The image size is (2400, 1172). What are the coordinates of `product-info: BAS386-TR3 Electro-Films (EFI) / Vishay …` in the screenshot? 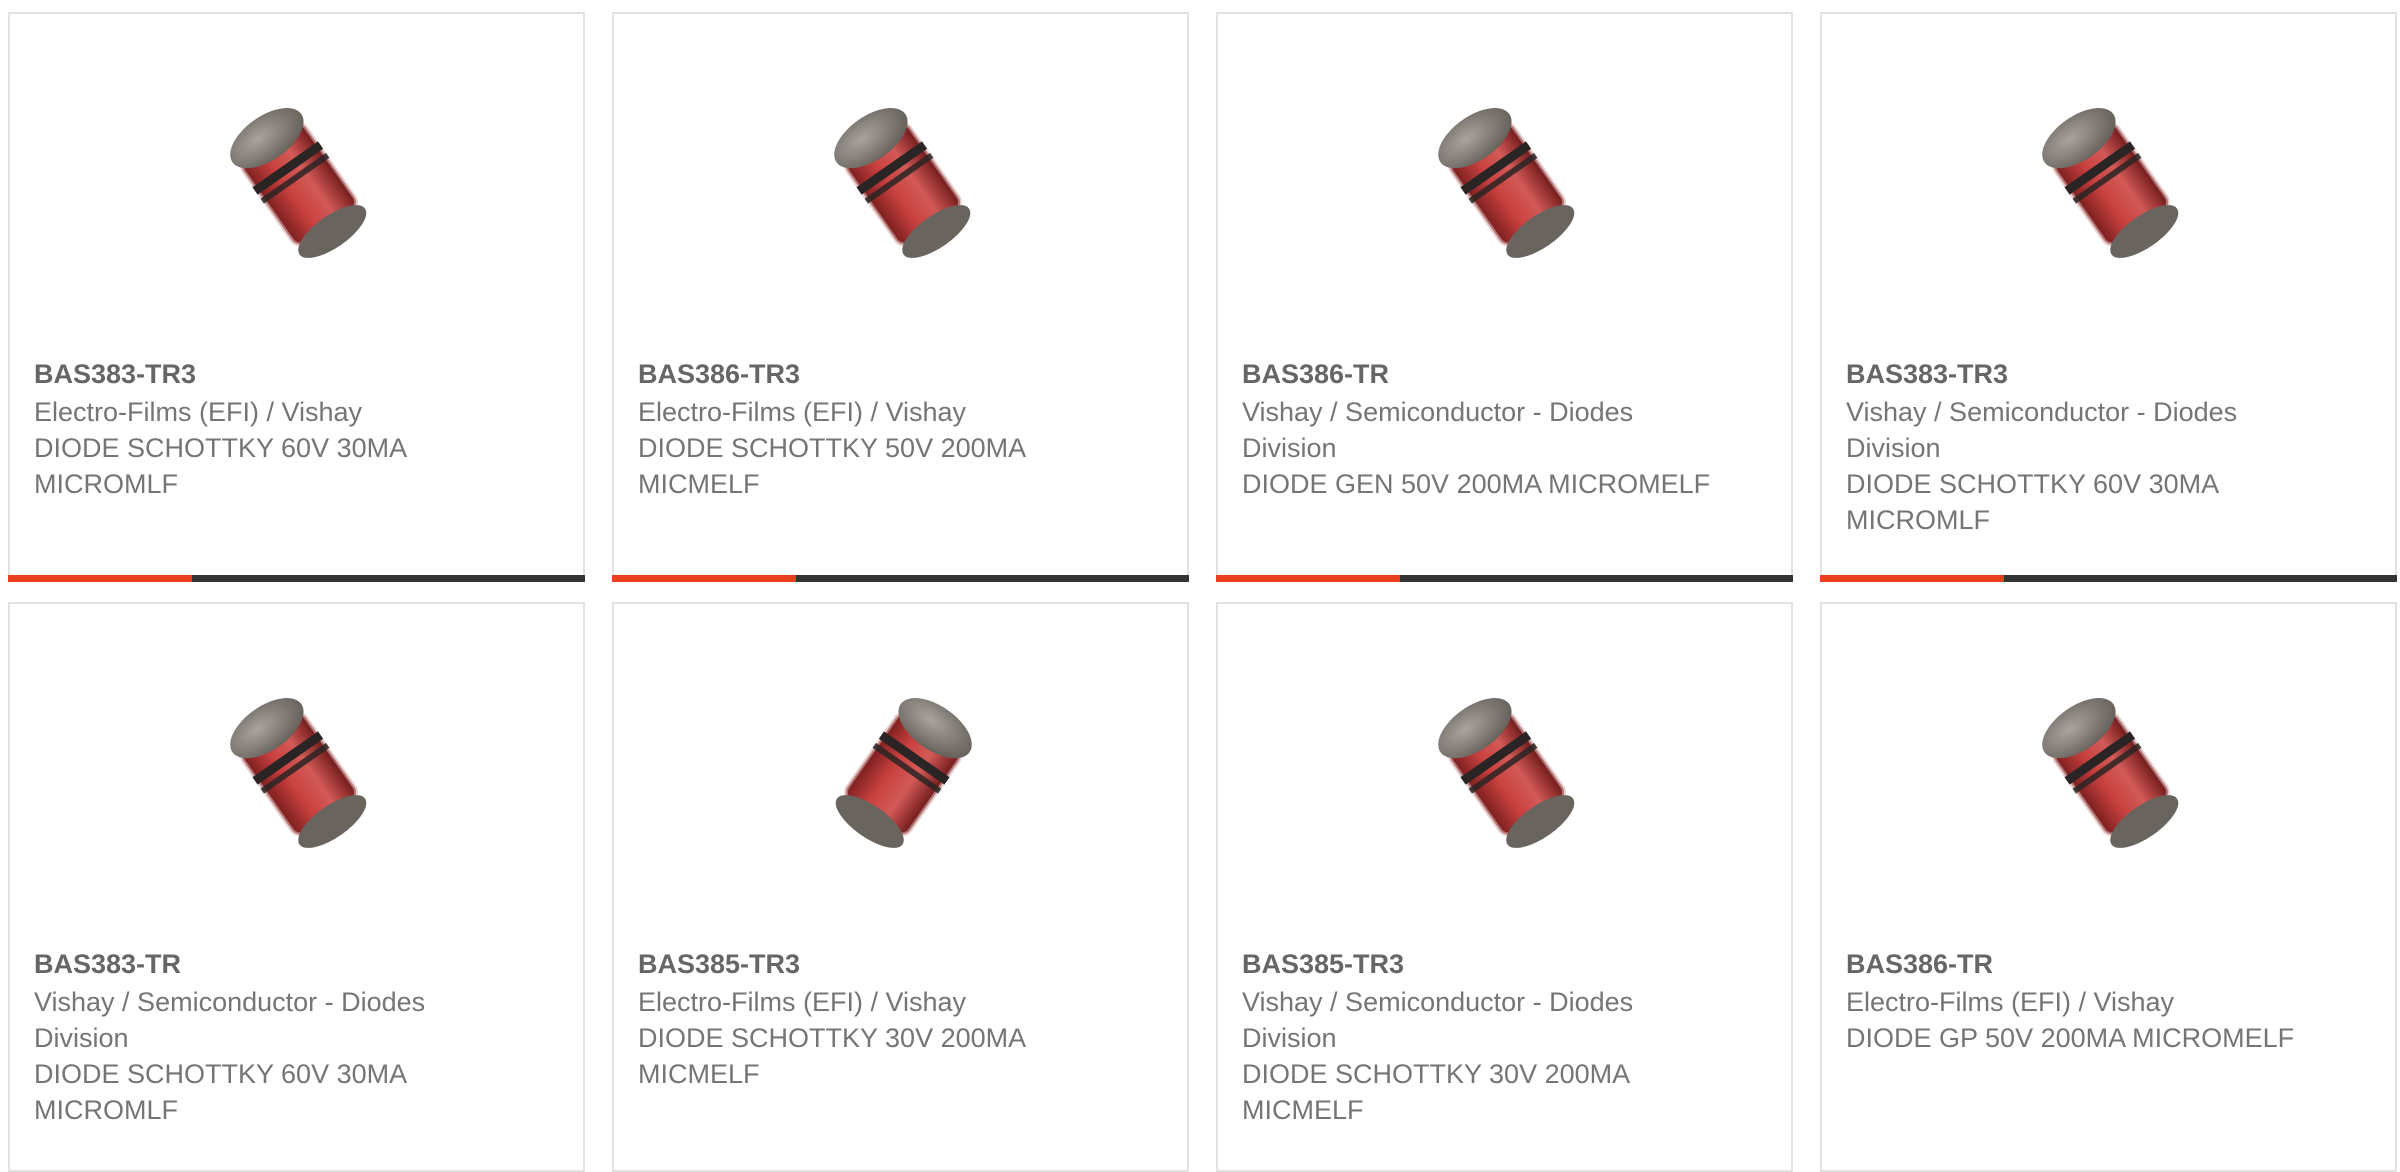 It's located at (873, 429).